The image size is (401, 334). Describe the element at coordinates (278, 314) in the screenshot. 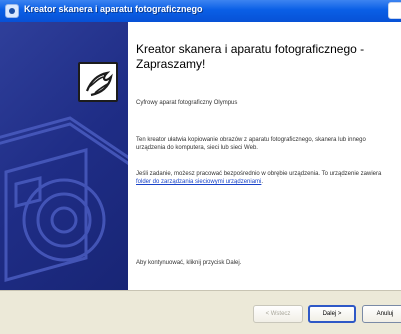

I see `back-button: < Wstecz` at that location.